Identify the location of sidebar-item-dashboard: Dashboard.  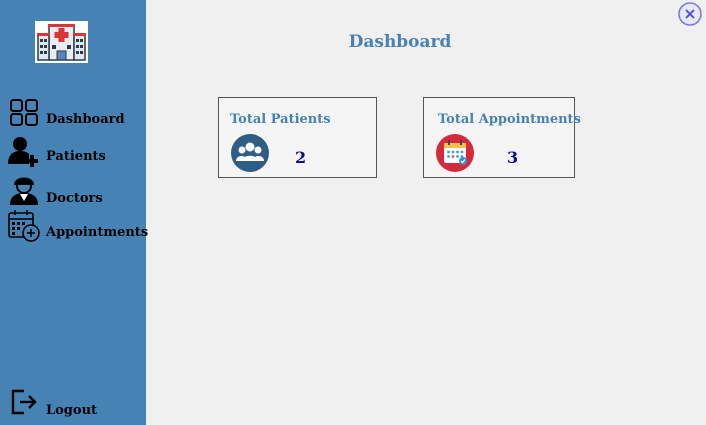
(73, 116).